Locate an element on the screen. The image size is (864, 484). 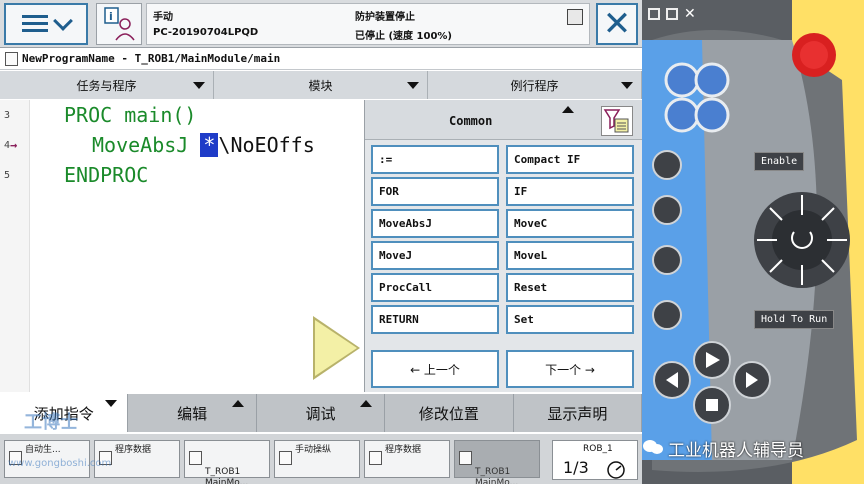
close-button: ✕ is located at coordinates (617, 24).